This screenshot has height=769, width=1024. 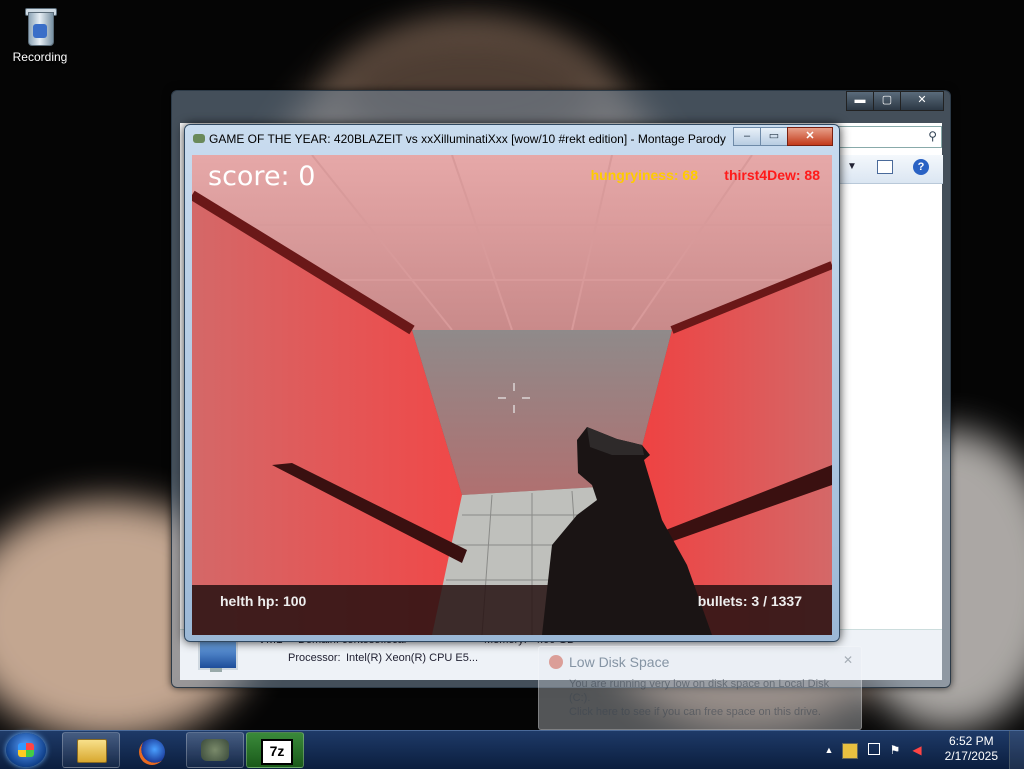 What do you see at coordinates (40, 57) in the screenshot?
I see `recycle-bin-label: Recording` at bounding box center [40, 57].